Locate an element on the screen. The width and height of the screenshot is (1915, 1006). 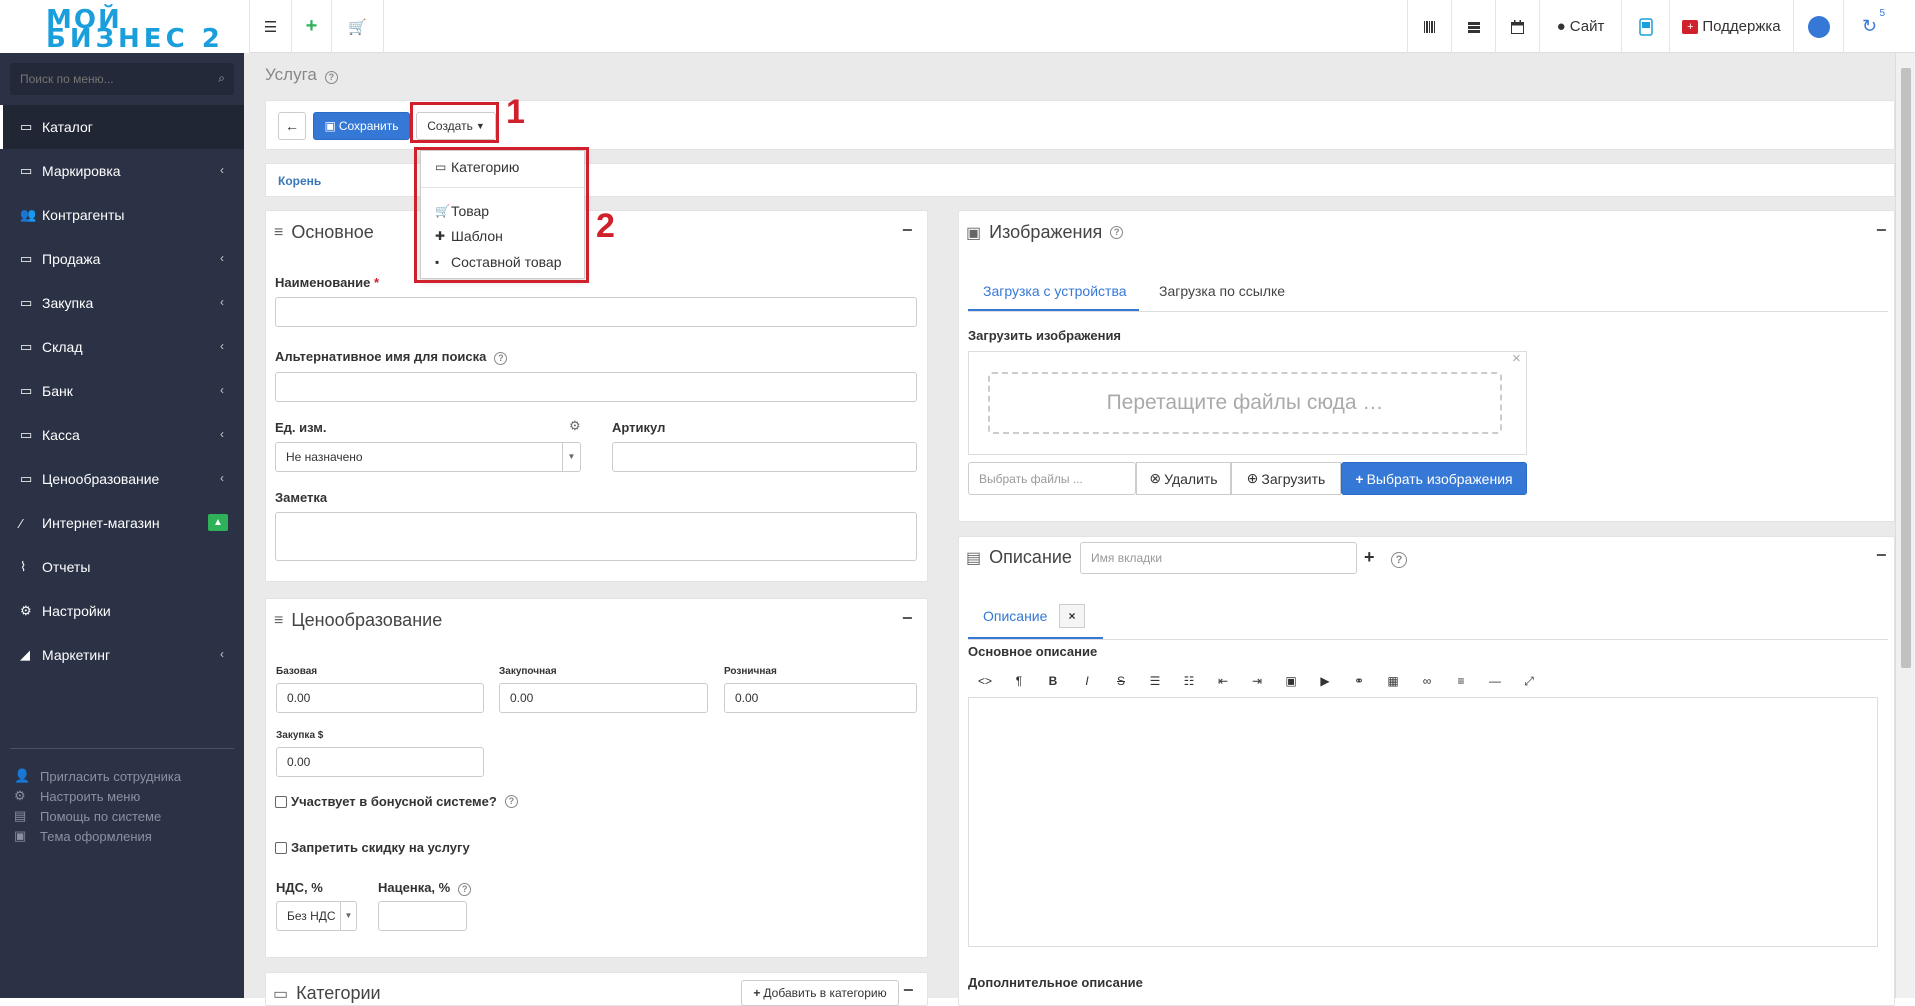
note-textarea is located at coordinates (596, 536).